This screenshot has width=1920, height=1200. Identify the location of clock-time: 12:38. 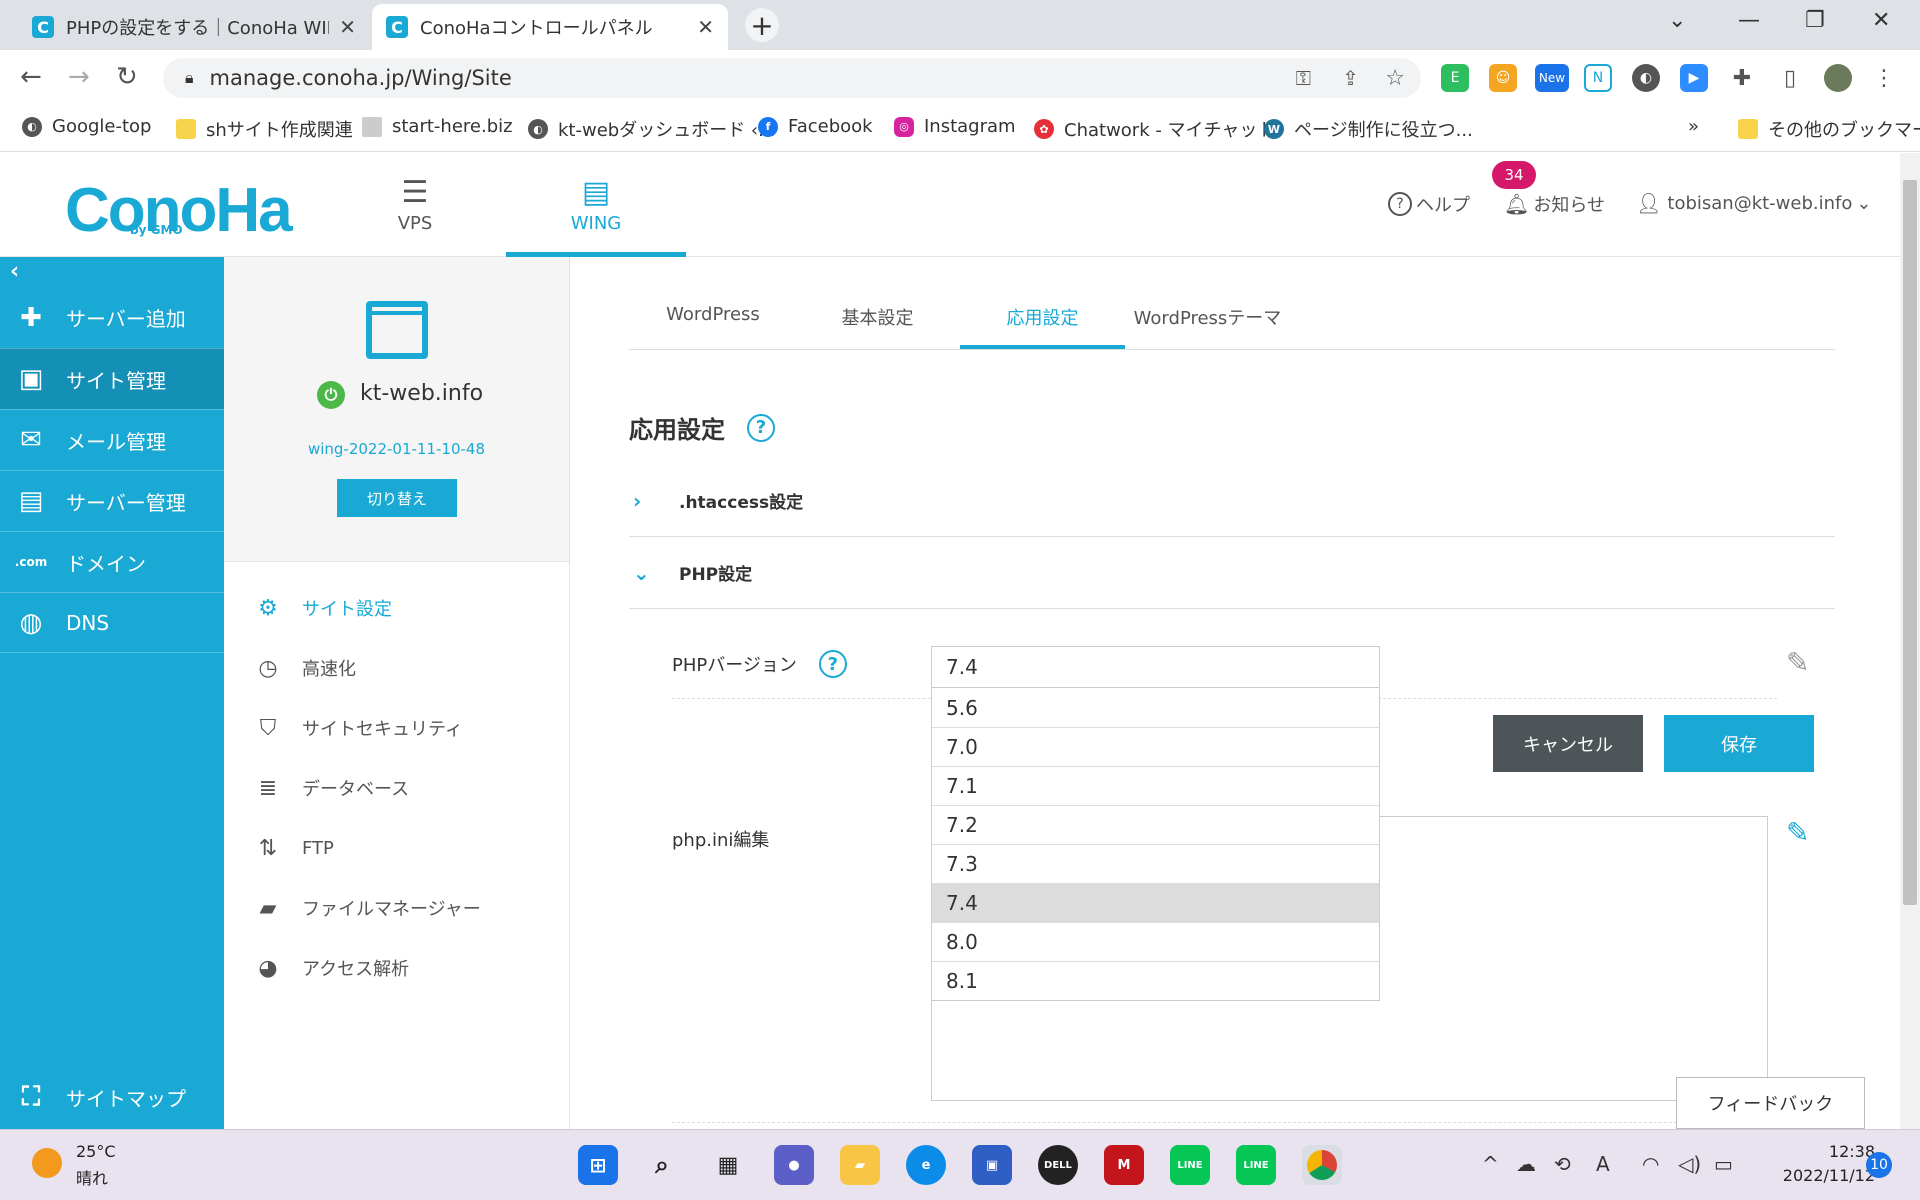
(1845, 1151).